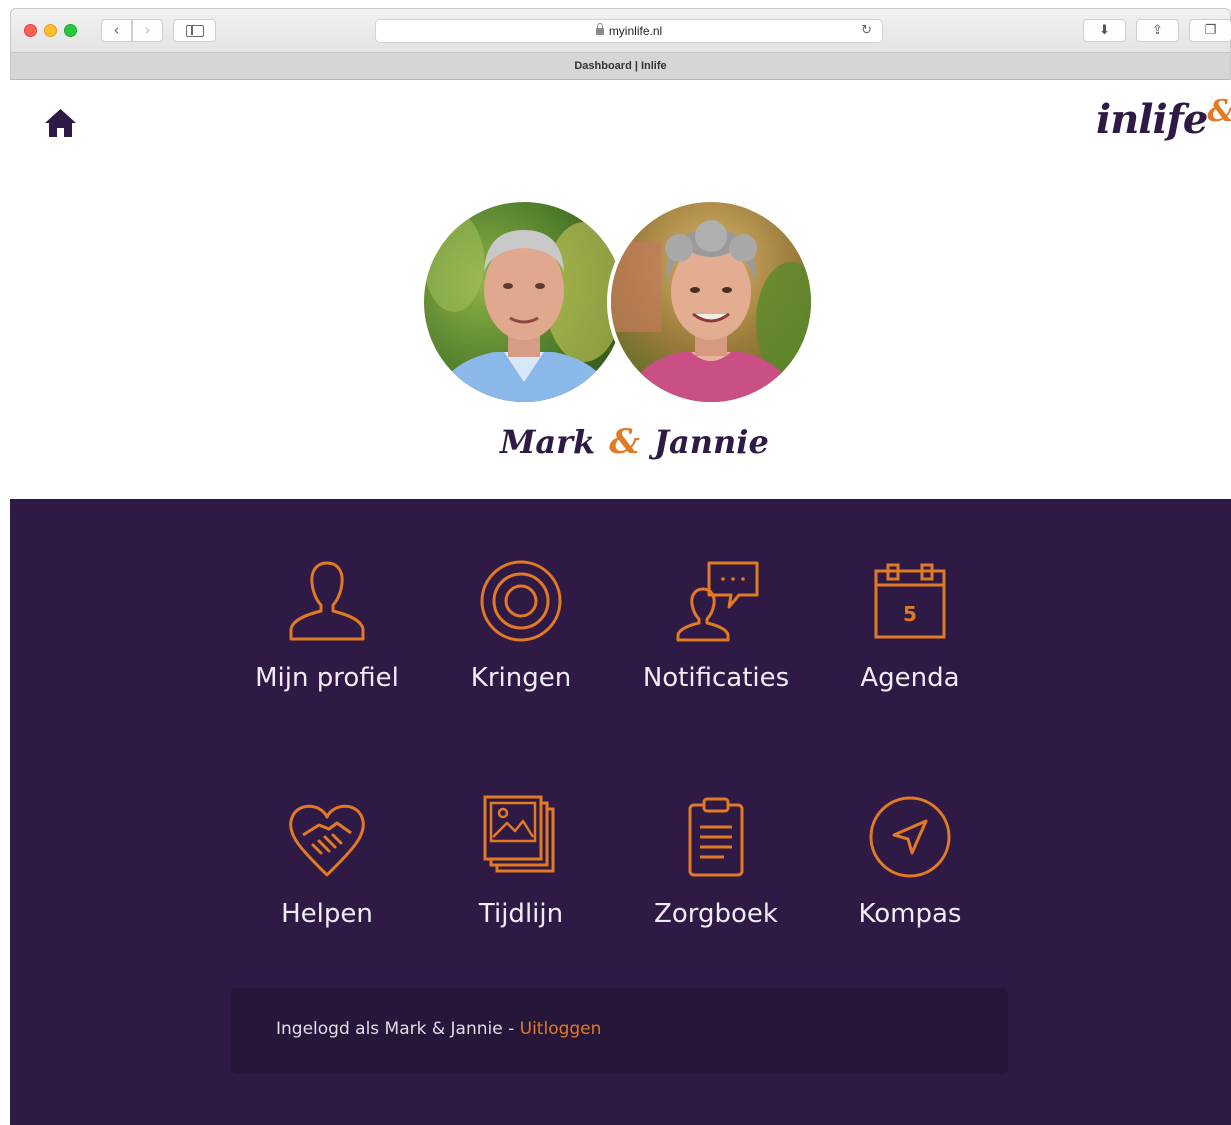 Image resolution: width=1231 pixels, height=1125 pixels. I want to click on forward-button: ›, so click(147, 30).